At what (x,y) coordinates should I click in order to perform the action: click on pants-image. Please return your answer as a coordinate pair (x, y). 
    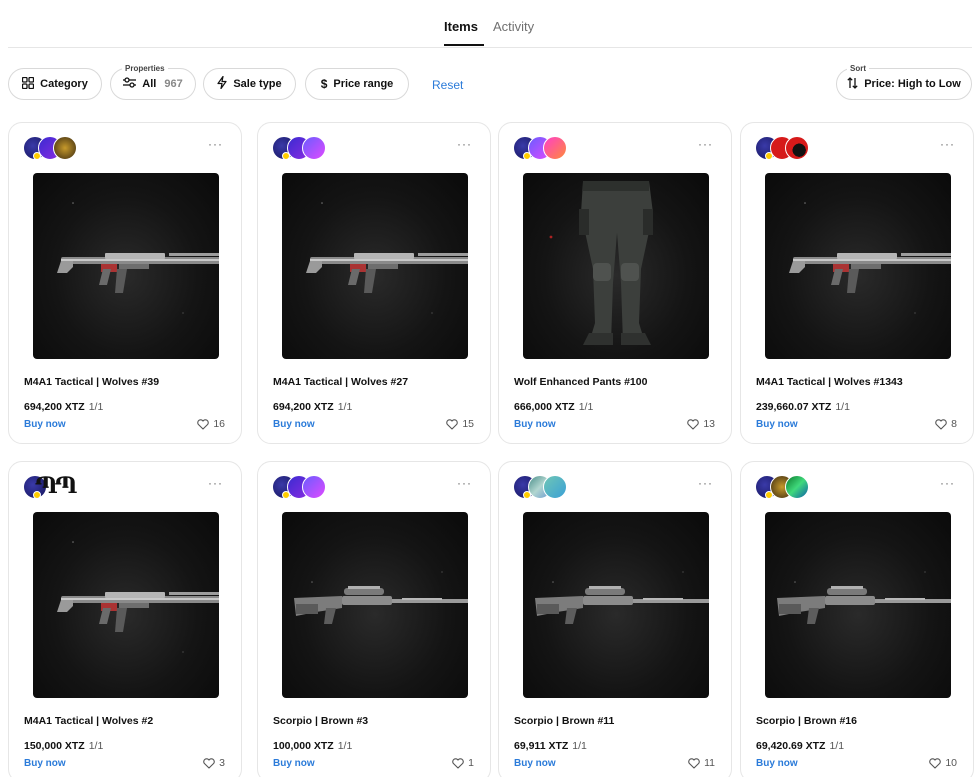
    Looking at the image, I should click on (601, 263).